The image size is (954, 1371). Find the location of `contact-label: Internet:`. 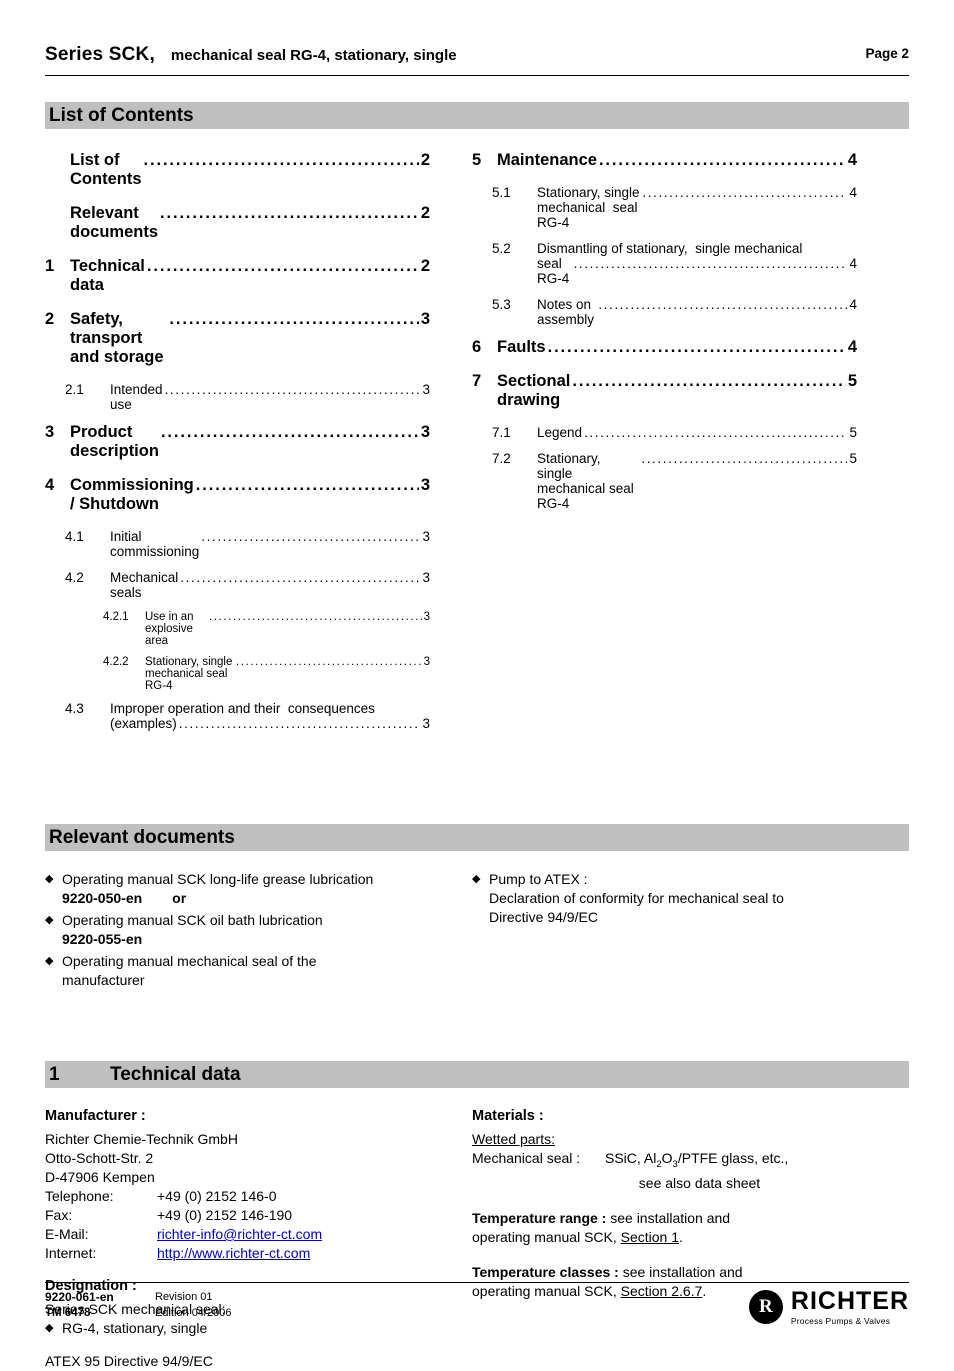

contact-label: Internet: is located at coordinates (71, 1253).